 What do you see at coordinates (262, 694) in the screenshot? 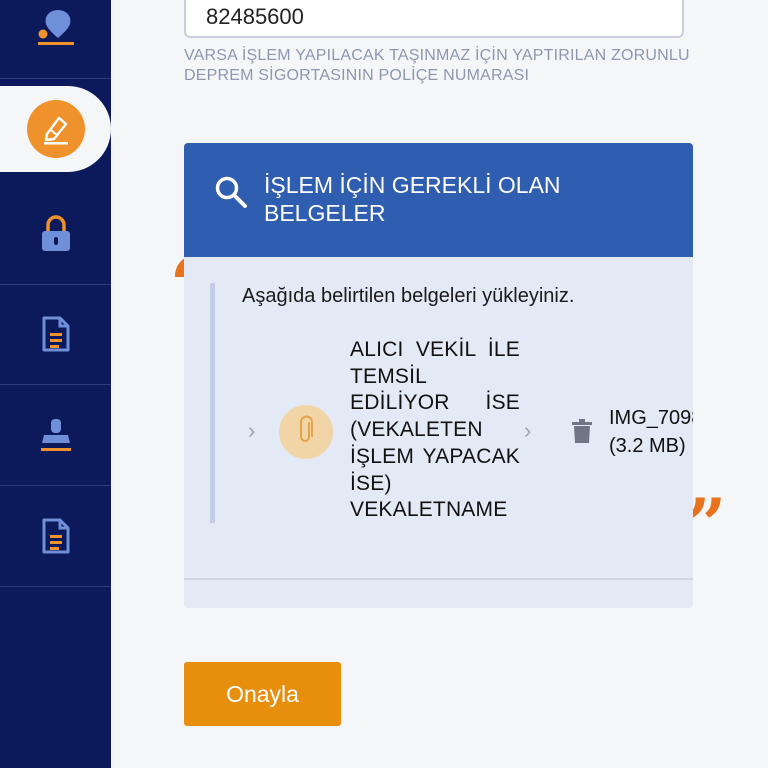
I see `confirm-button: Onayla` at bounding box center [262, 694].